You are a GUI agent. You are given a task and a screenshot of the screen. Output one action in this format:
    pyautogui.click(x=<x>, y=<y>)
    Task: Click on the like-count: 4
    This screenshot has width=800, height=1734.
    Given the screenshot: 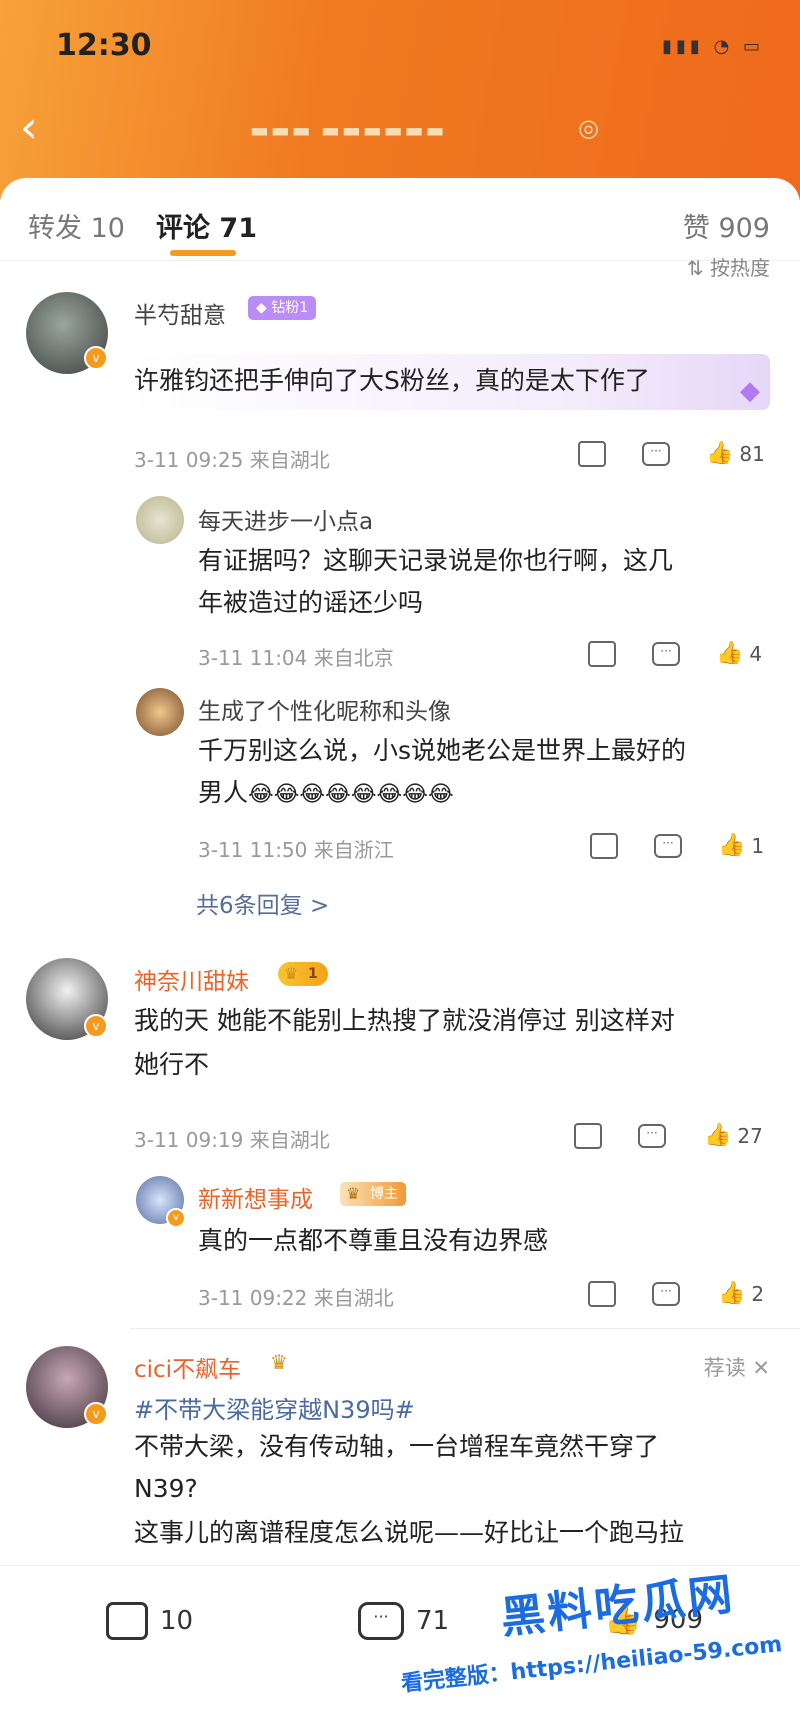 What is the action you would take?
    pyautogui.click(x=756, y=653)
    